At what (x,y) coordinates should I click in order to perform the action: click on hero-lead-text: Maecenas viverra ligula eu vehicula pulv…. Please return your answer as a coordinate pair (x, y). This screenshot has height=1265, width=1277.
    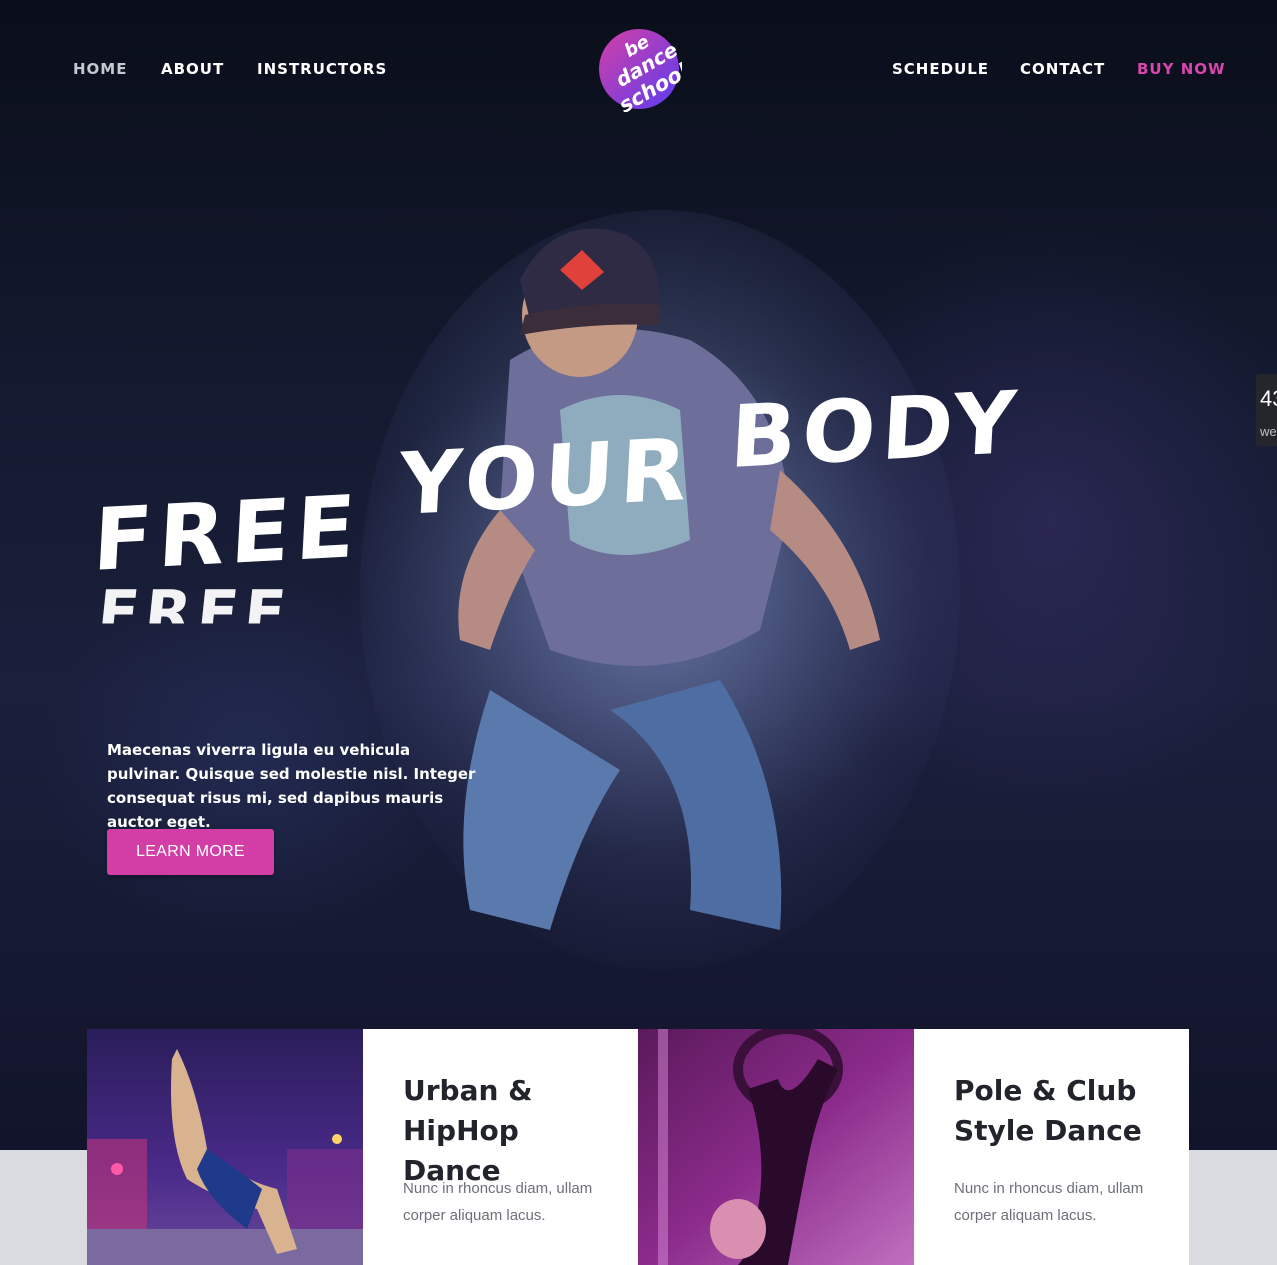
    Looking at the image, I should click on (291, 786).